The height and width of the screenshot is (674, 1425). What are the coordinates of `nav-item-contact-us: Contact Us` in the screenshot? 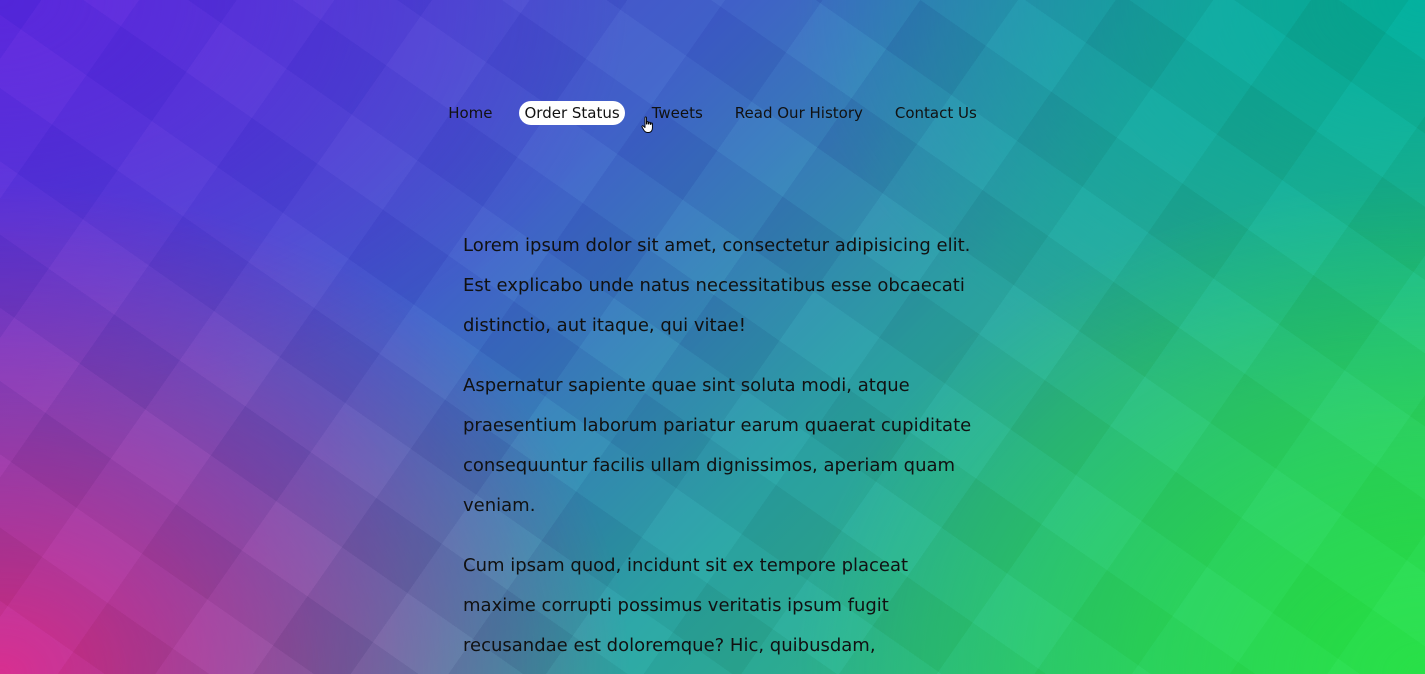 It's located at (936, 113).